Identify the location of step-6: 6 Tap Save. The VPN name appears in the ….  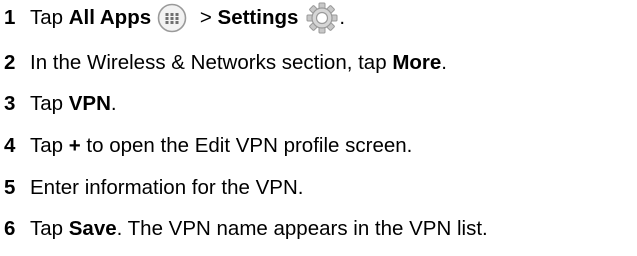
(246, 229).